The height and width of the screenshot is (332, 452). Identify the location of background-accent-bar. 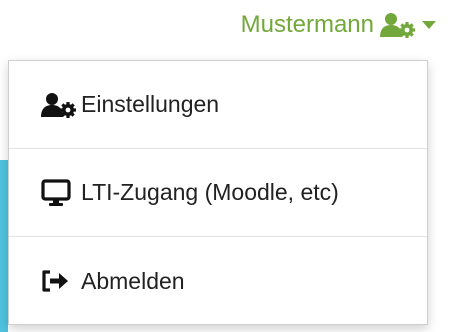
(4, 246).